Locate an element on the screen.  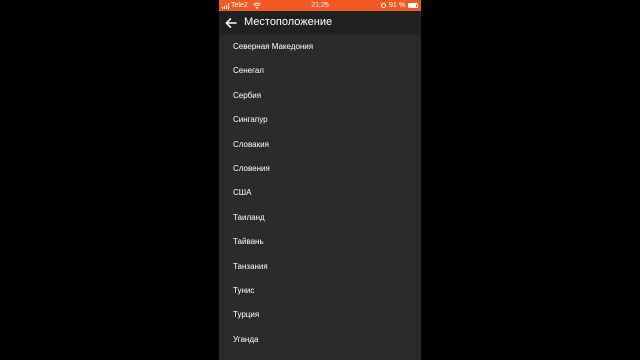
header-bar: Местоположение is located at coordinates (320, 23).